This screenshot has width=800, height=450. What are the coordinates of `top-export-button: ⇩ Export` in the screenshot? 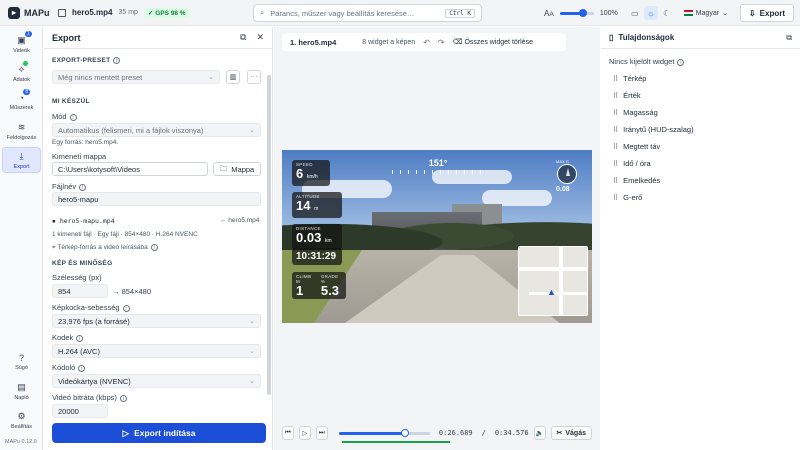 It's located at (766, 13).